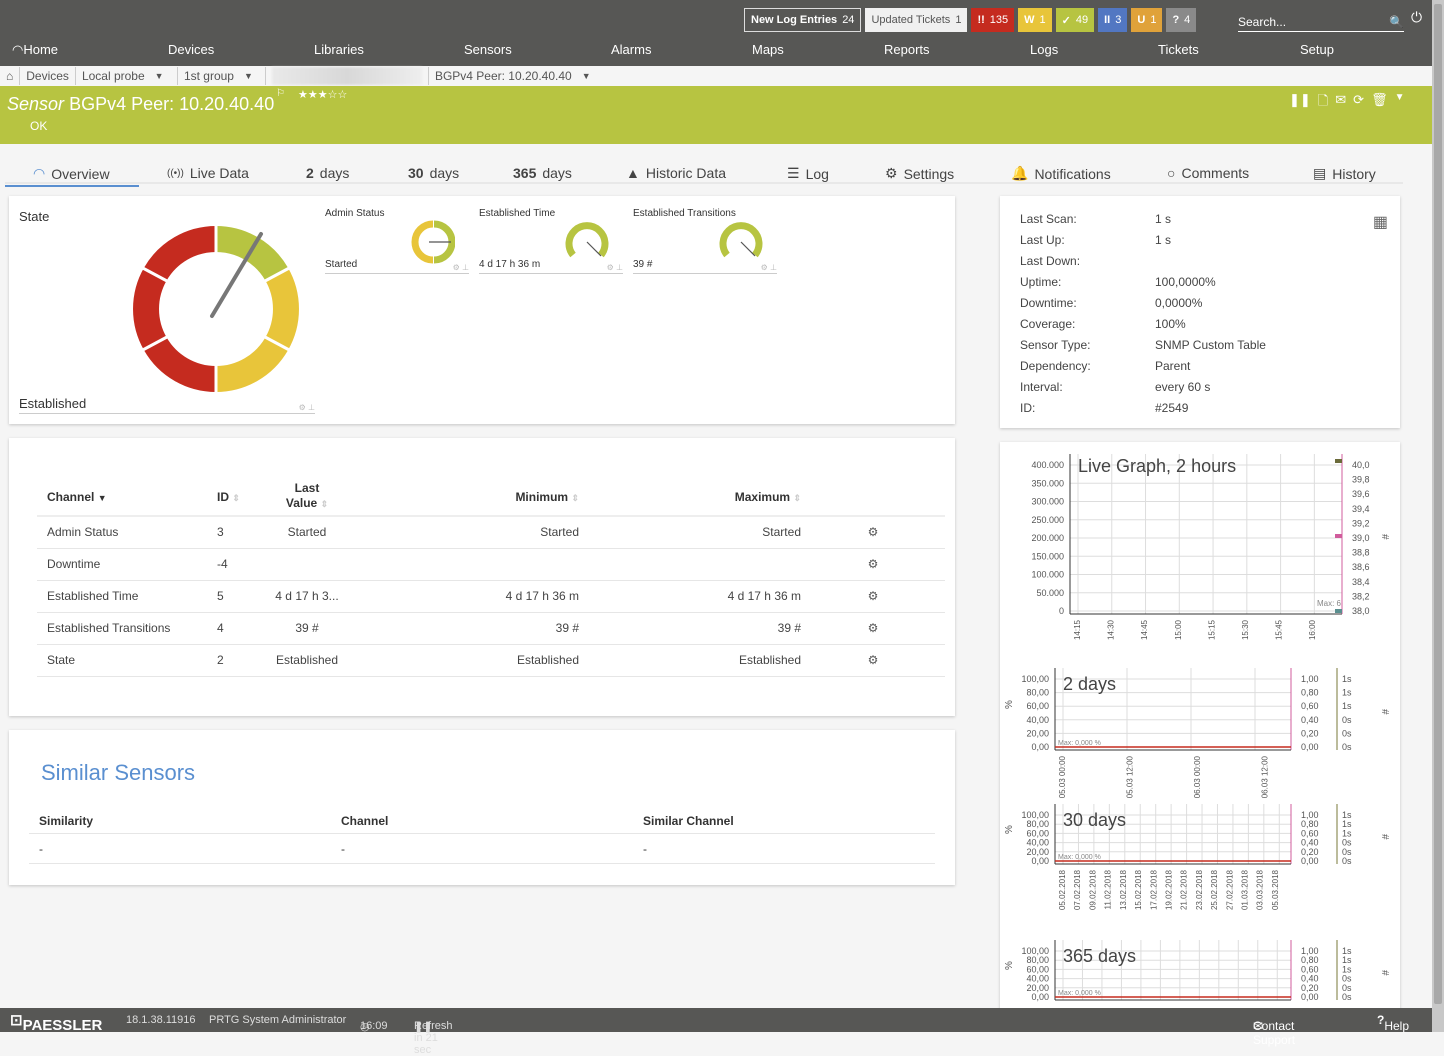  Describe the element at coordinates (1344, 173) in the screenshot. I see `tab-history: ▤ History` at that location.